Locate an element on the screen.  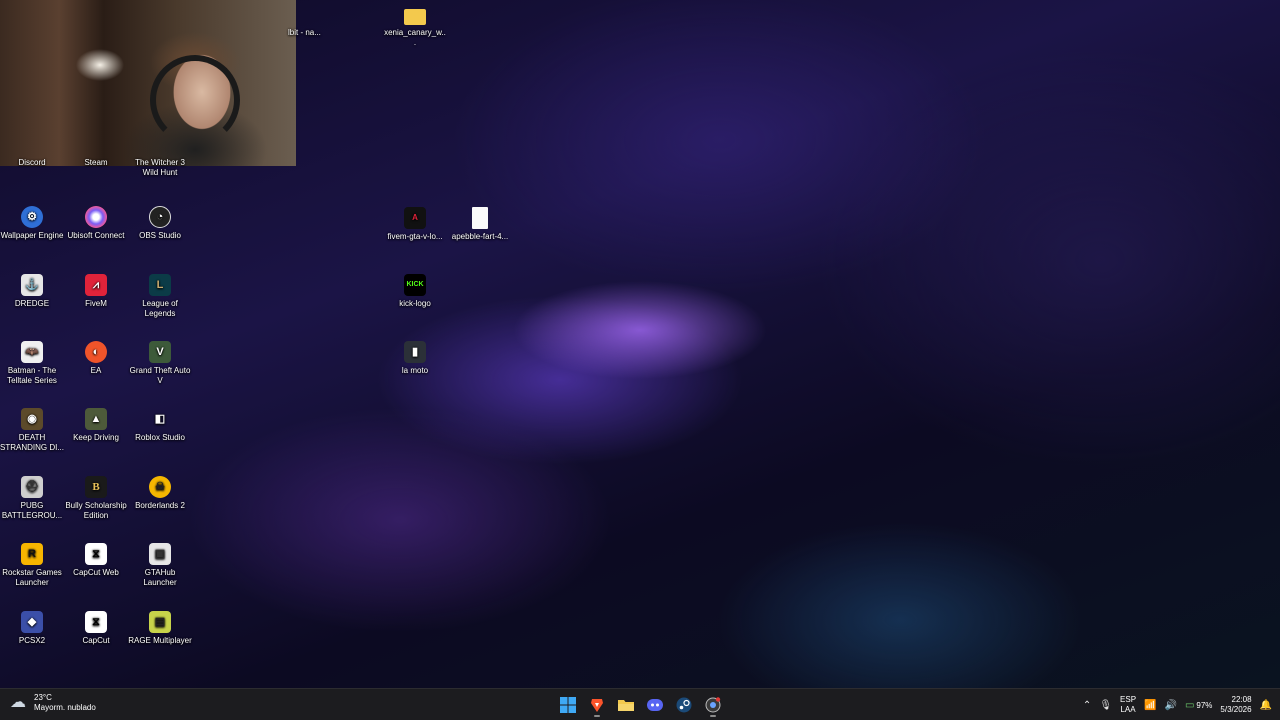
image-file-icon: ▮ is located at coordinates (415, 352).